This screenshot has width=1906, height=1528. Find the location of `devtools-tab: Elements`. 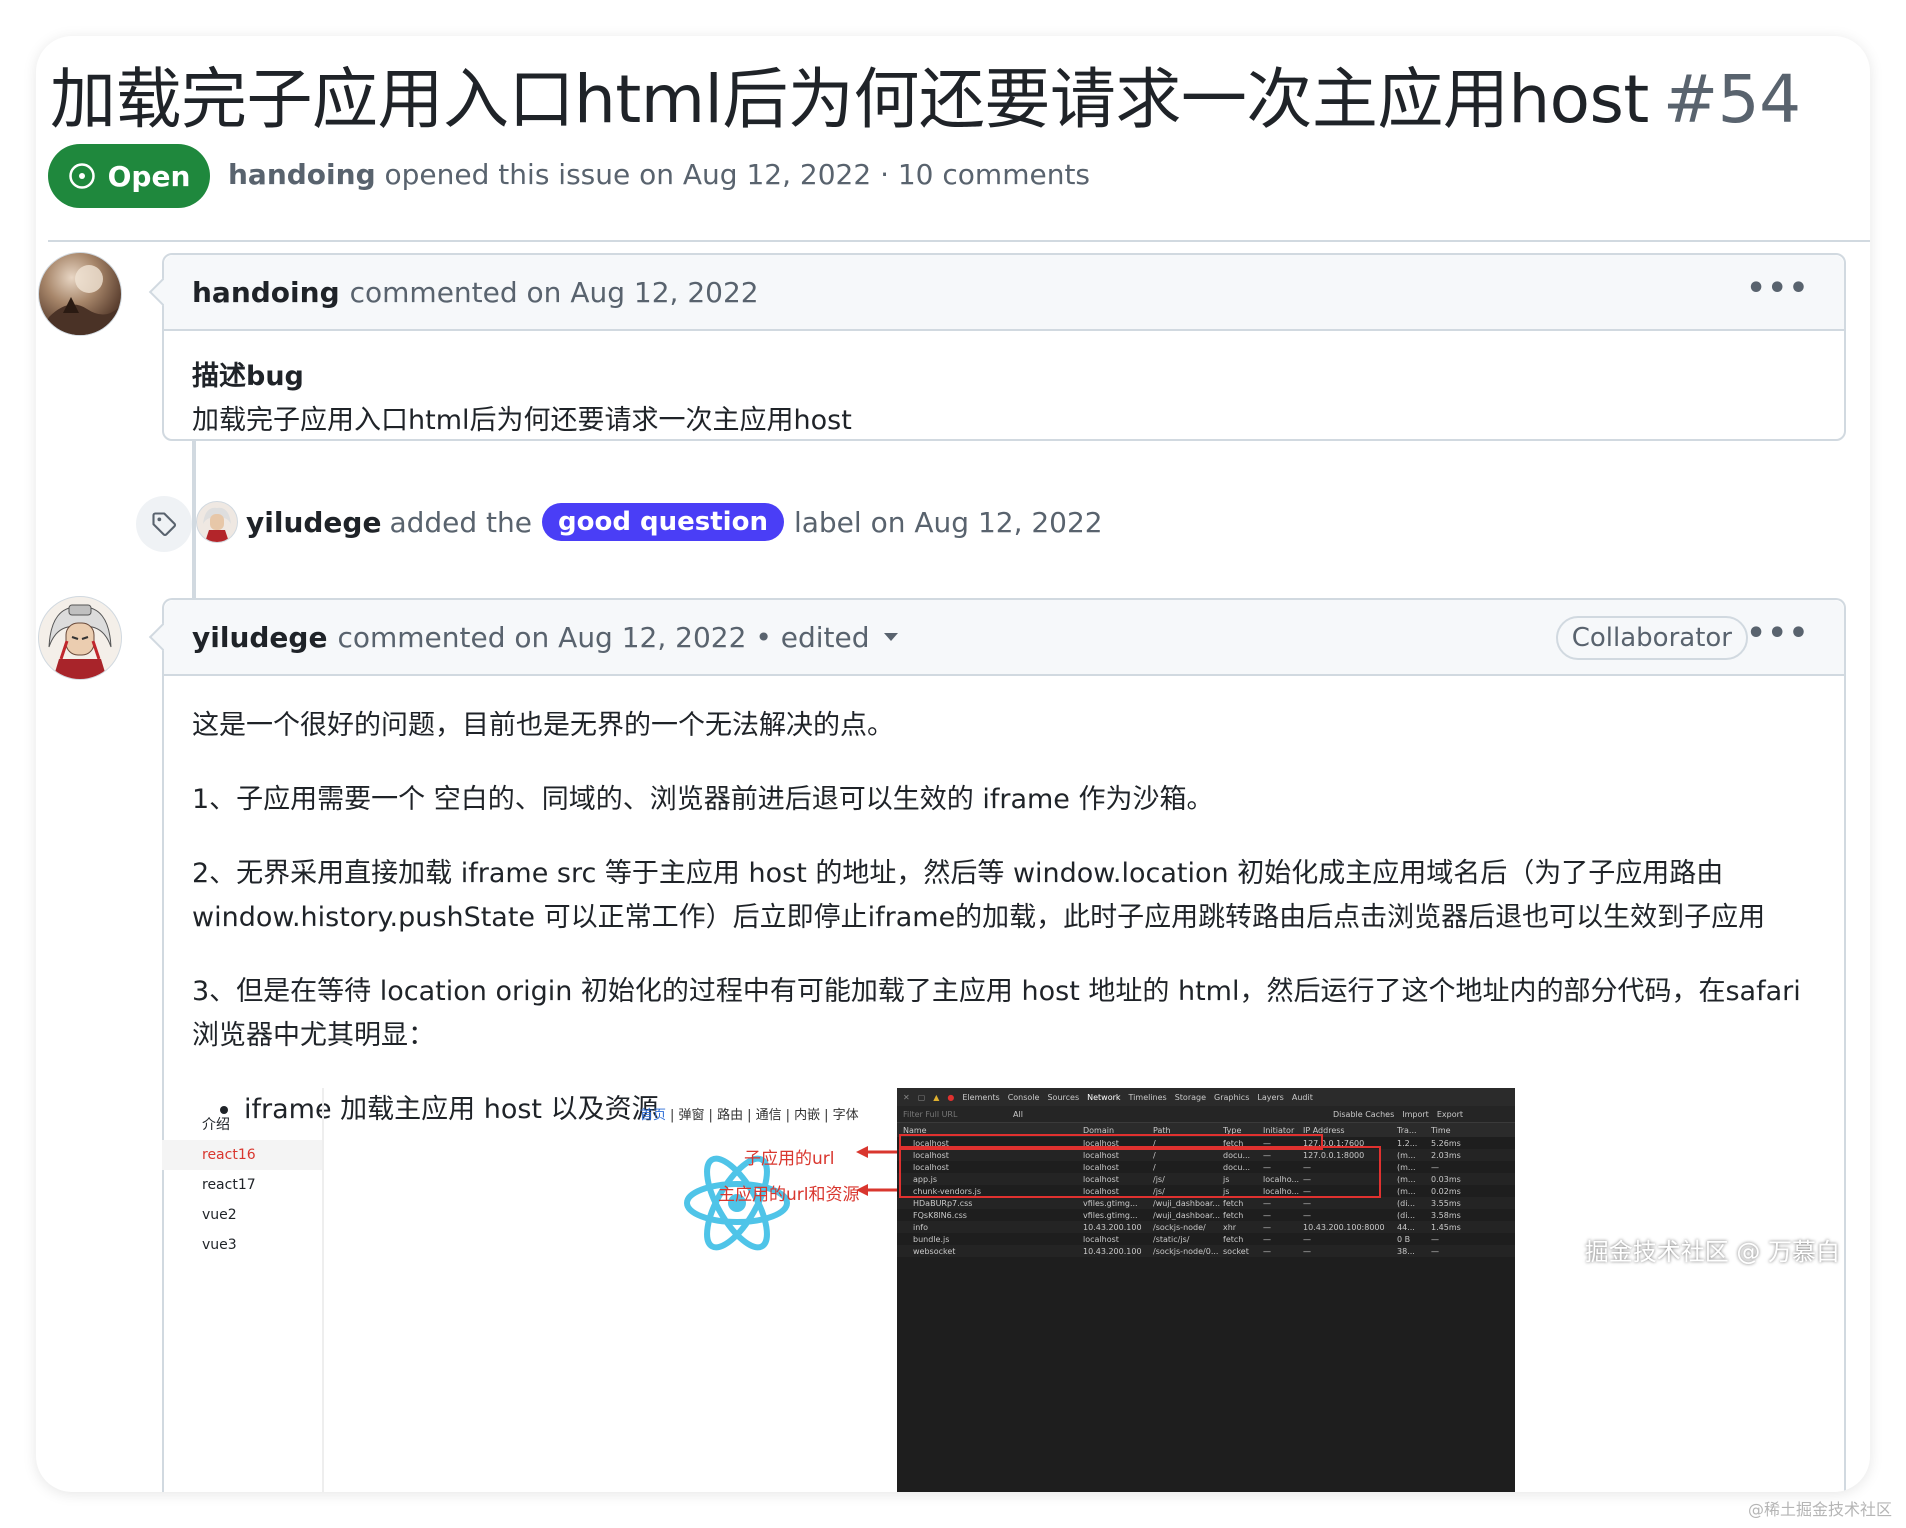

devtools-tab: Elements is located at coordinates (980, 1097).